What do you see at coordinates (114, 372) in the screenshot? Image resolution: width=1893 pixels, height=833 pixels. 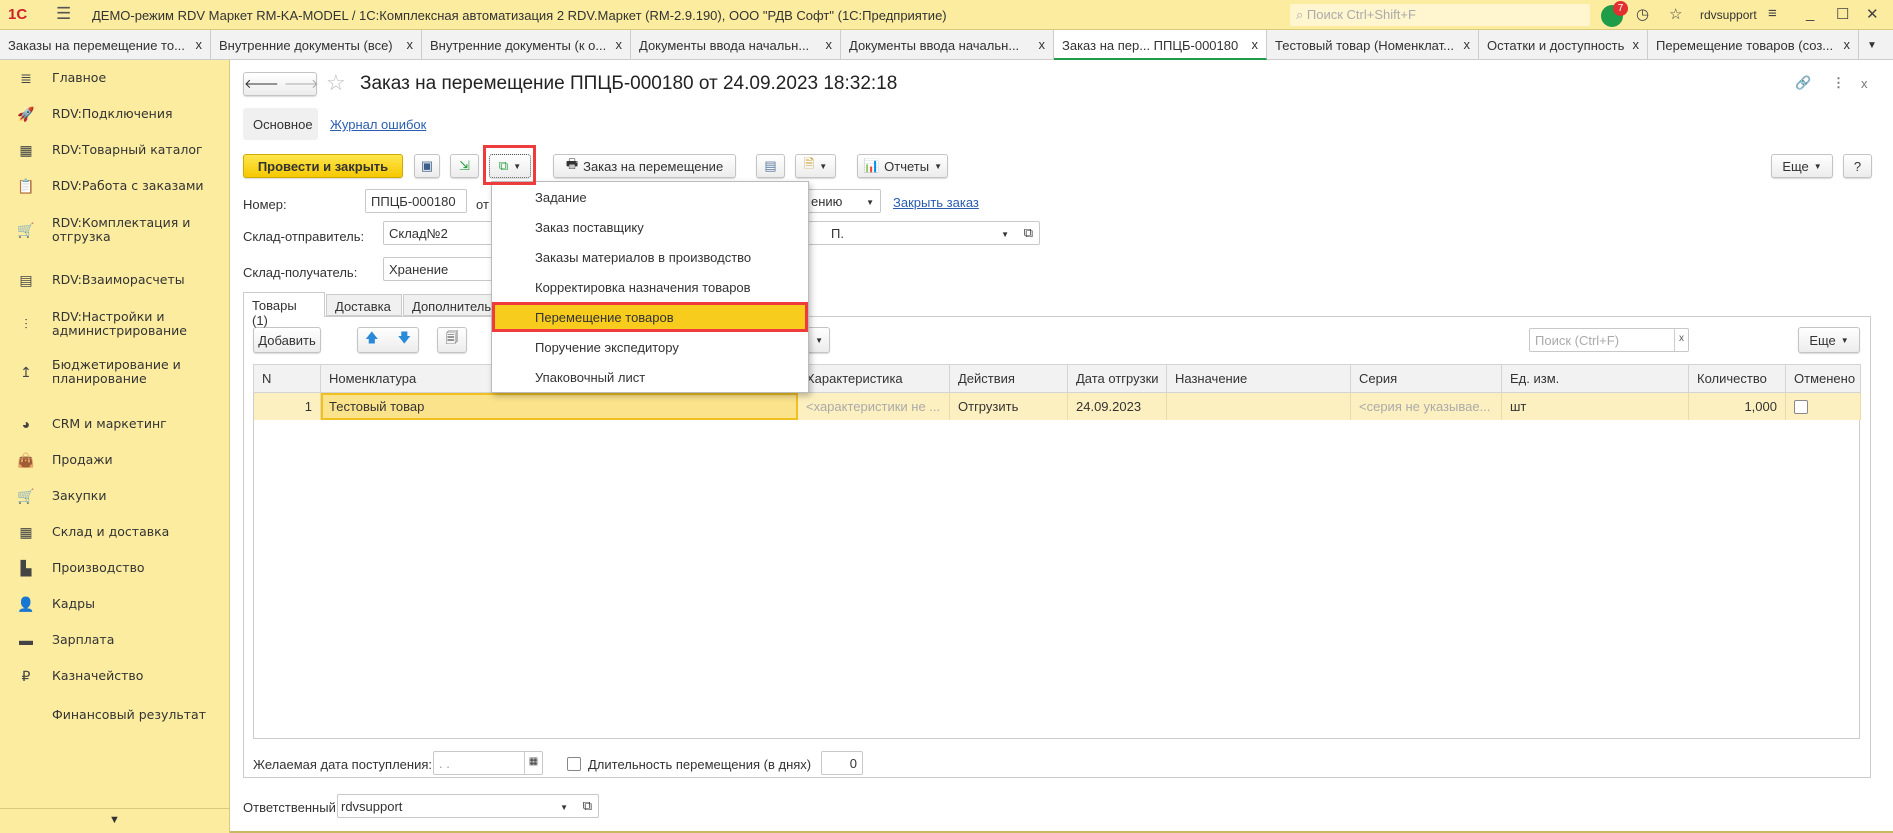 I see `sidebar-item-7: ↥ Бюджетирование и планирование` at bounding box center [114, 372].